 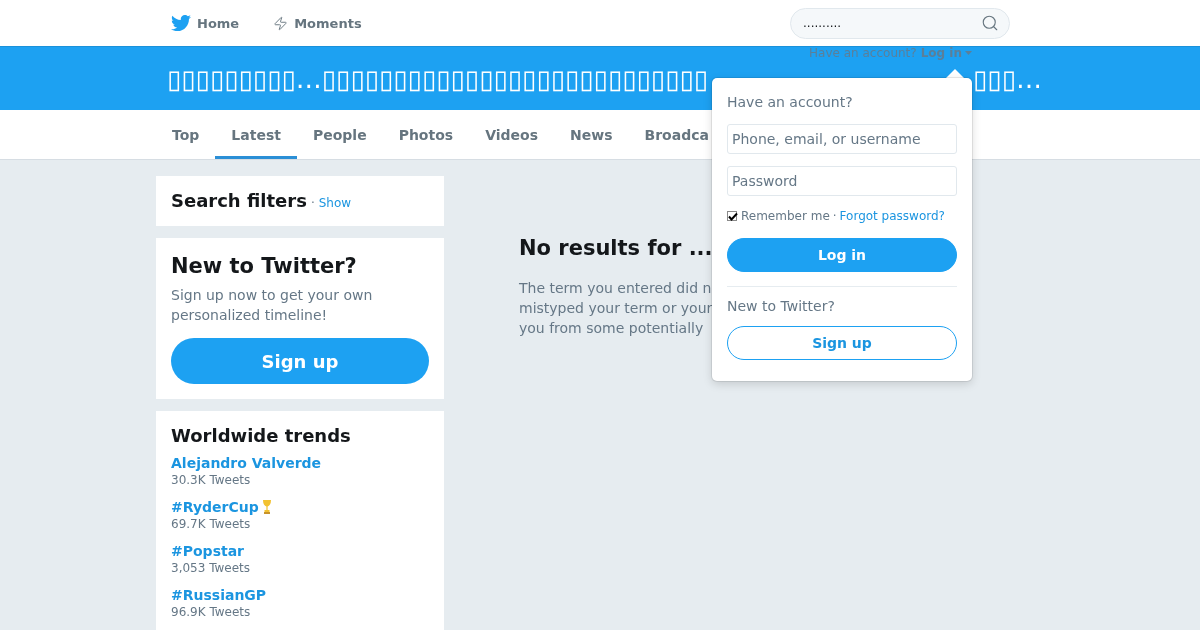 What do you see at coordinates (732, 216) in the screenshot?
I see `checkbox` at bounding box center [732, 216].